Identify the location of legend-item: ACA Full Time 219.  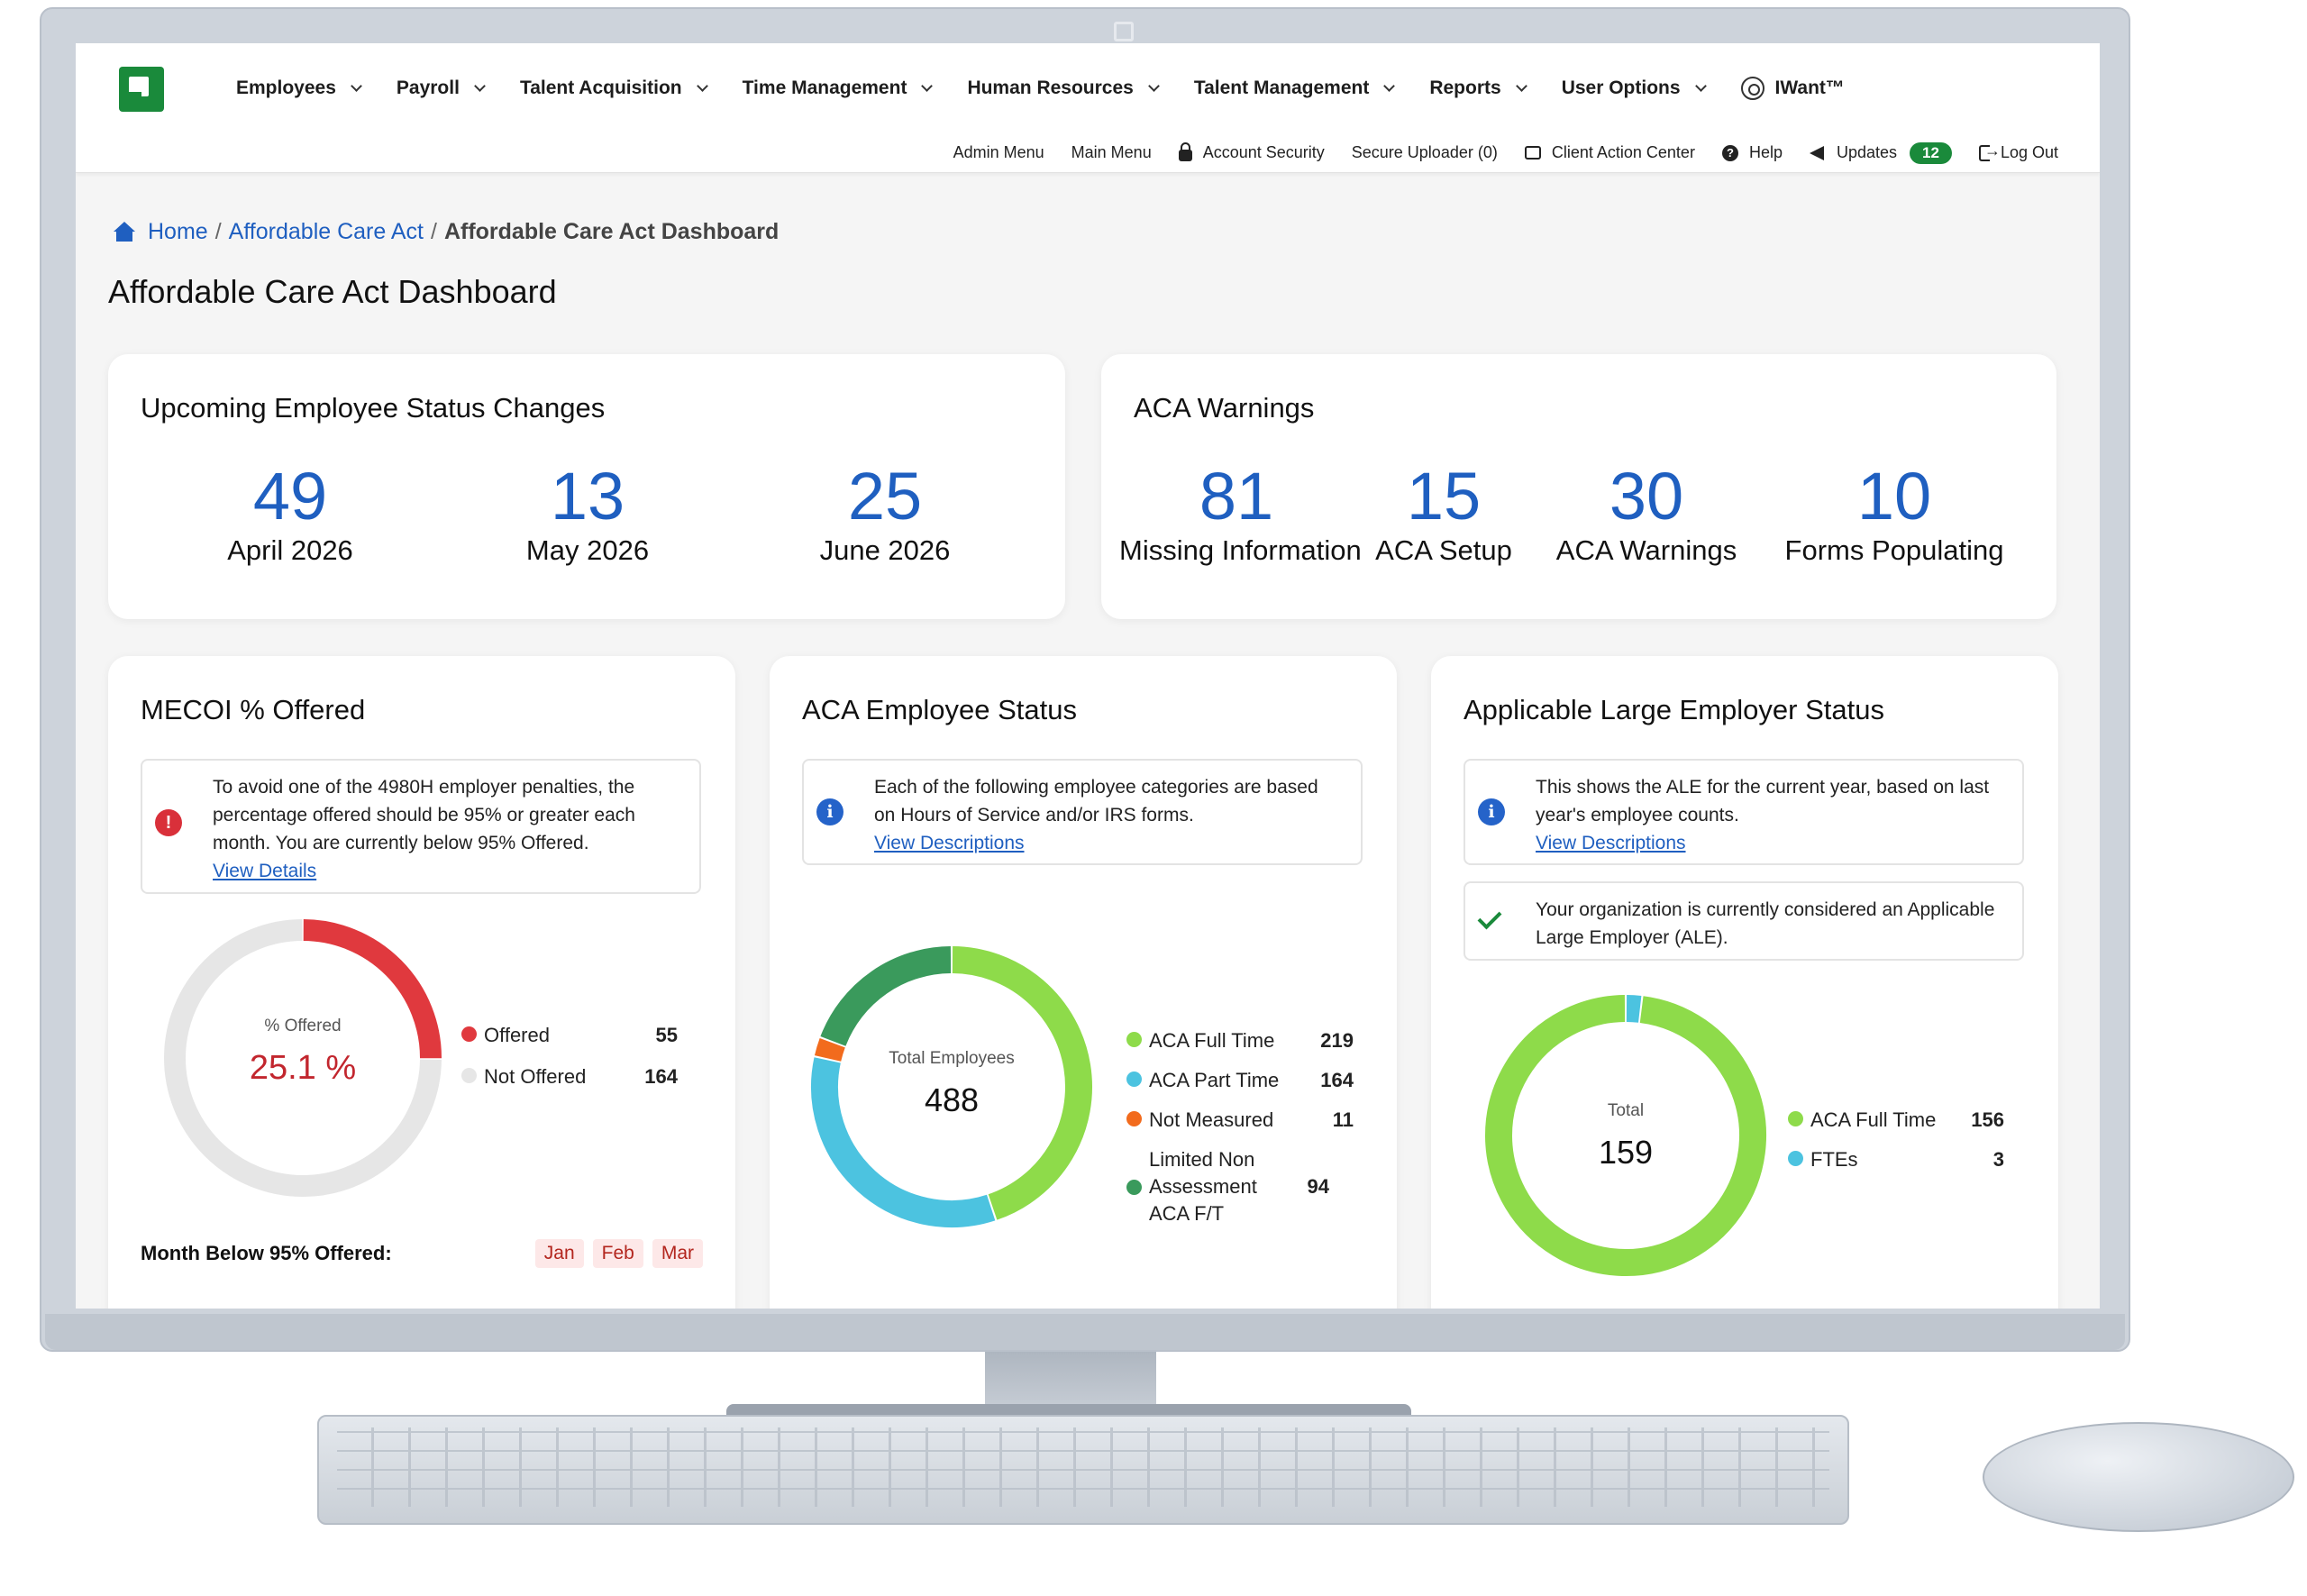
(1240, 1040).